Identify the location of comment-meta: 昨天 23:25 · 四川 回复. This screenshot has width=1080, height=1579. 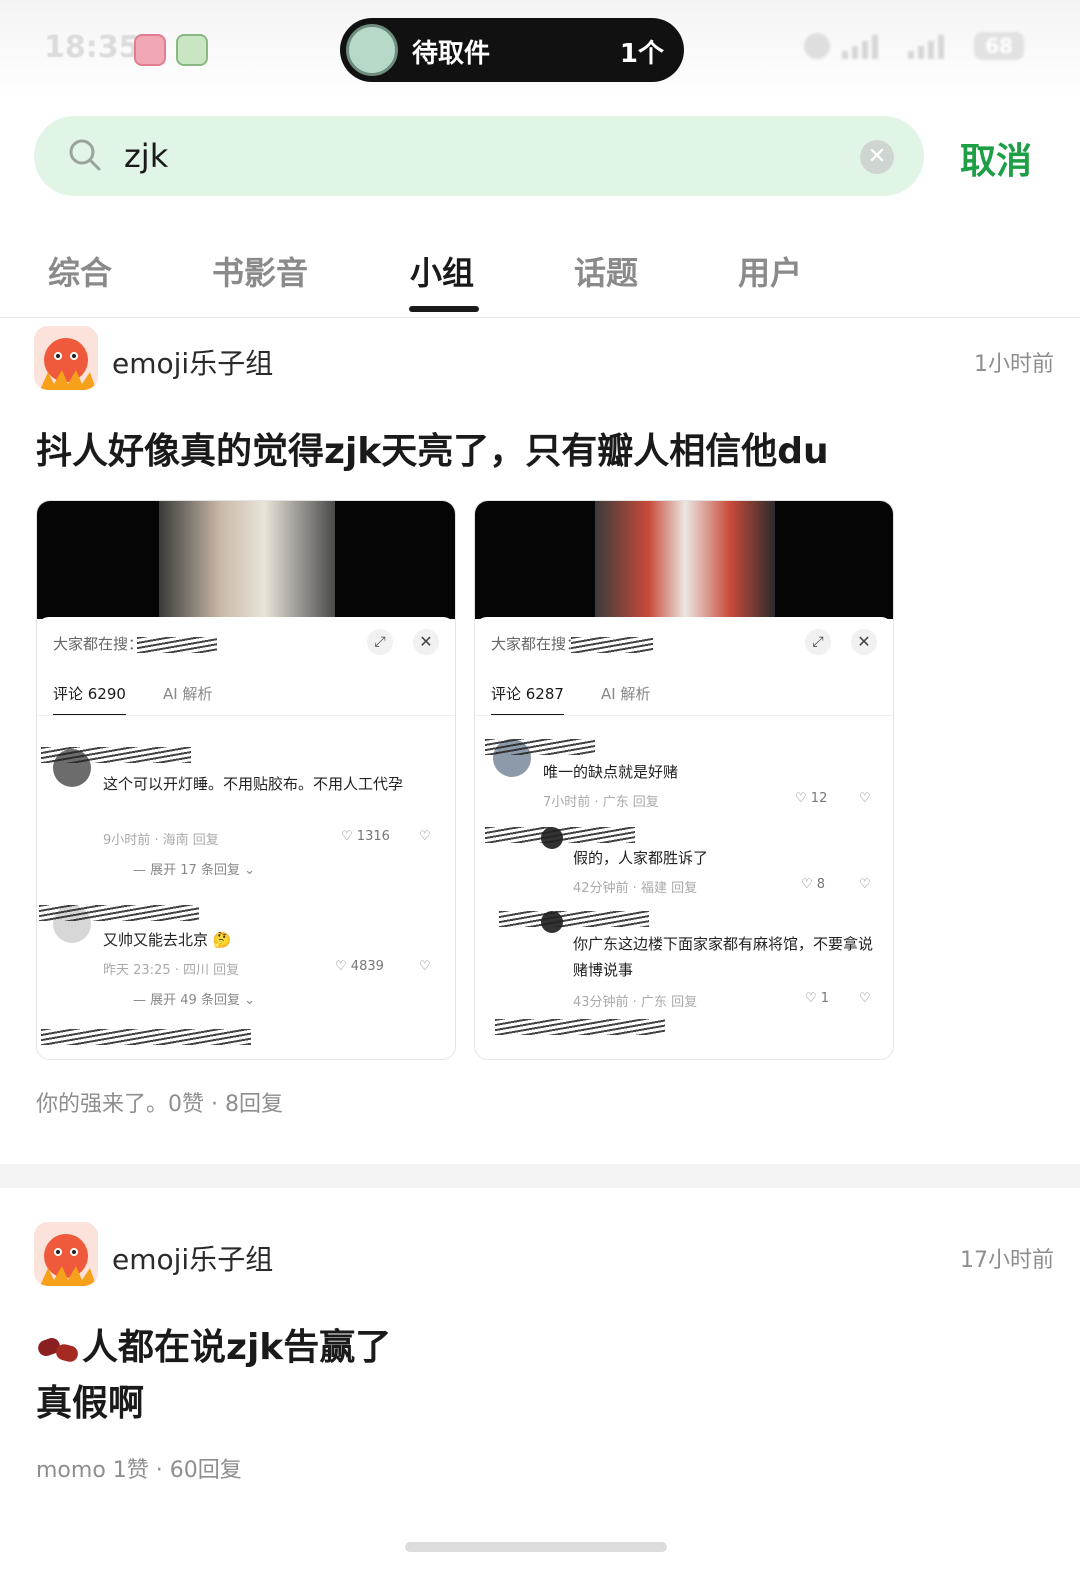
(171, 970).